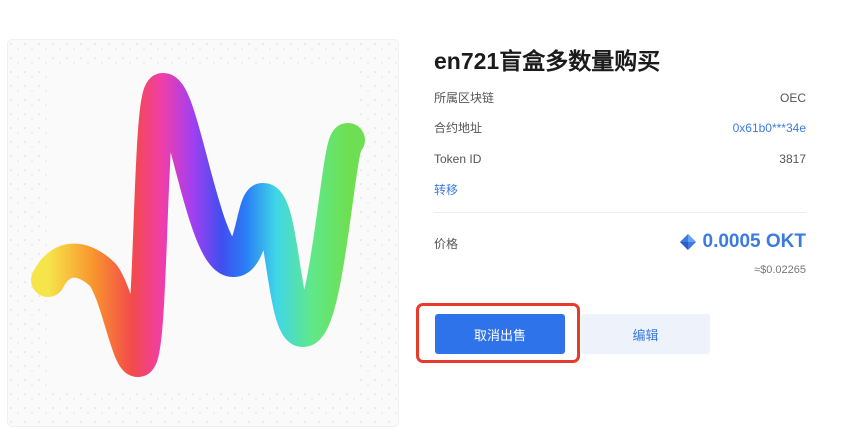 This screenshot has height=446, width=852. I want to click on detail-label: Token ID, so click(458, 159).